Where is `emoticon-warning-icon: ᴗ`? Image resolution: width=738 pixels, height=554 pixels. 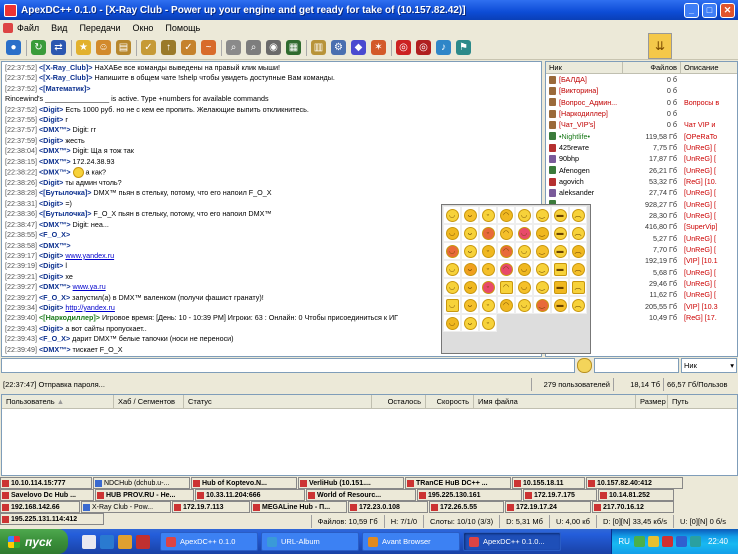 emoticon-warning-icon: ᴗ is located at coordinates (470, 269).